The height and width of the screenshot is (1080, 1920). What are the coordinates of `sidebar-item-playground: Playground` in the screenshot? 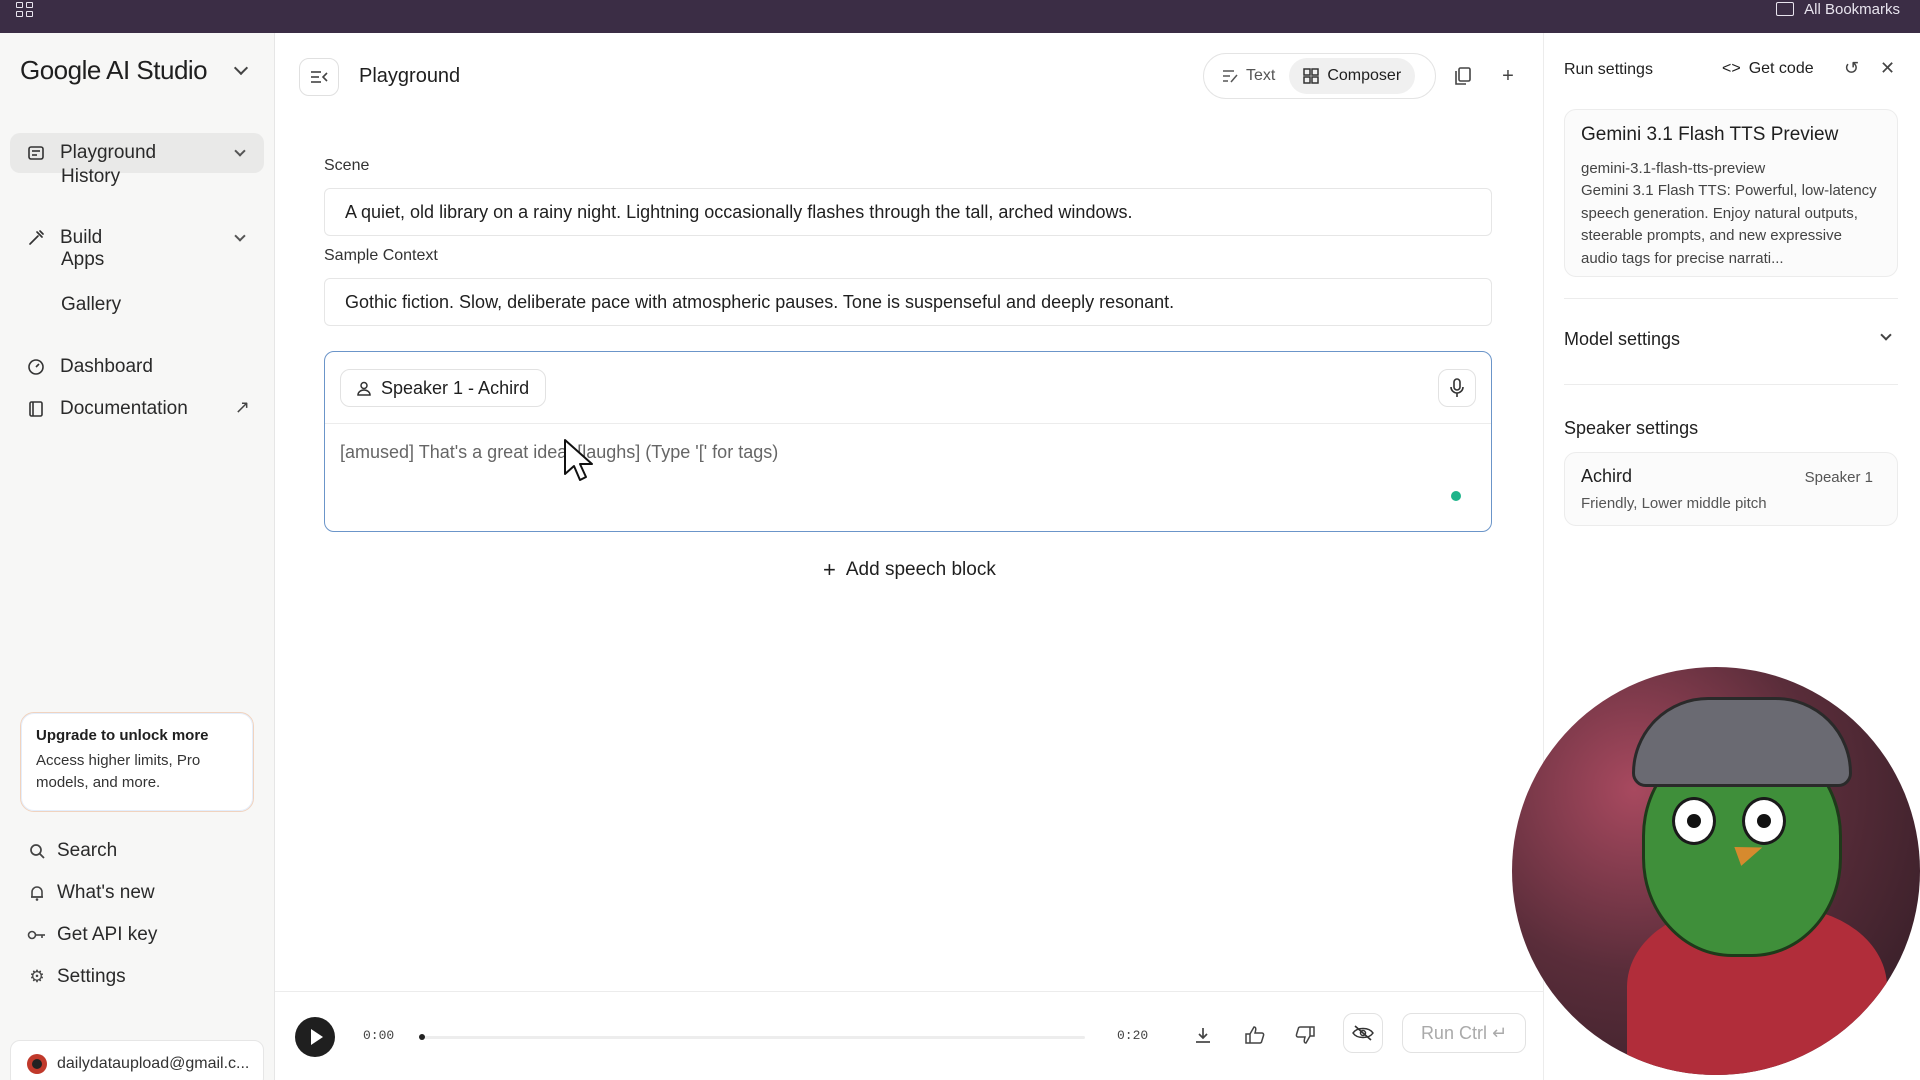 It's located at (137, 153).